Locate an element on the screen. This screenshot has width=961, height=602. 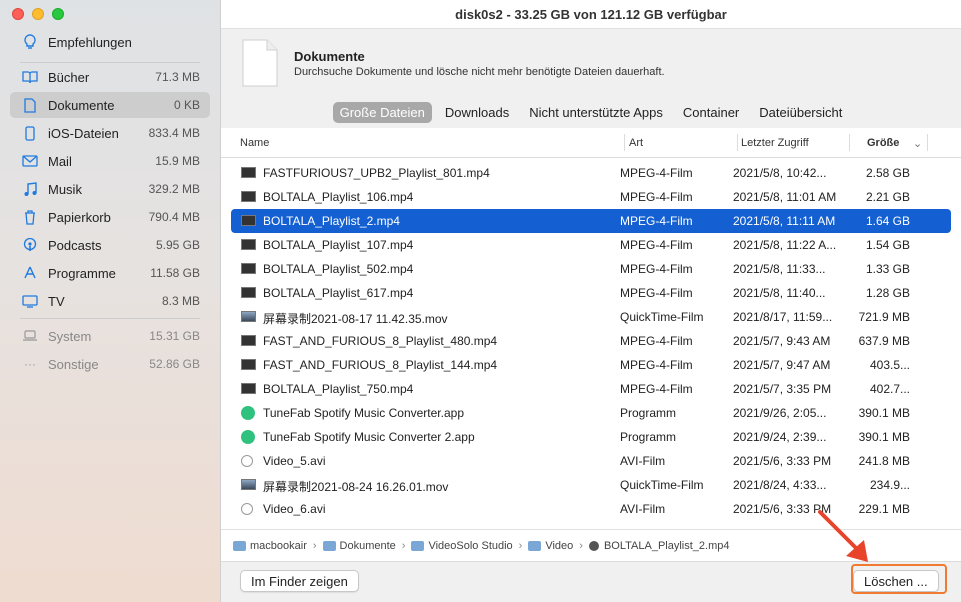
sidebar-item-label: Bücher is located at coordinates (69, 77).